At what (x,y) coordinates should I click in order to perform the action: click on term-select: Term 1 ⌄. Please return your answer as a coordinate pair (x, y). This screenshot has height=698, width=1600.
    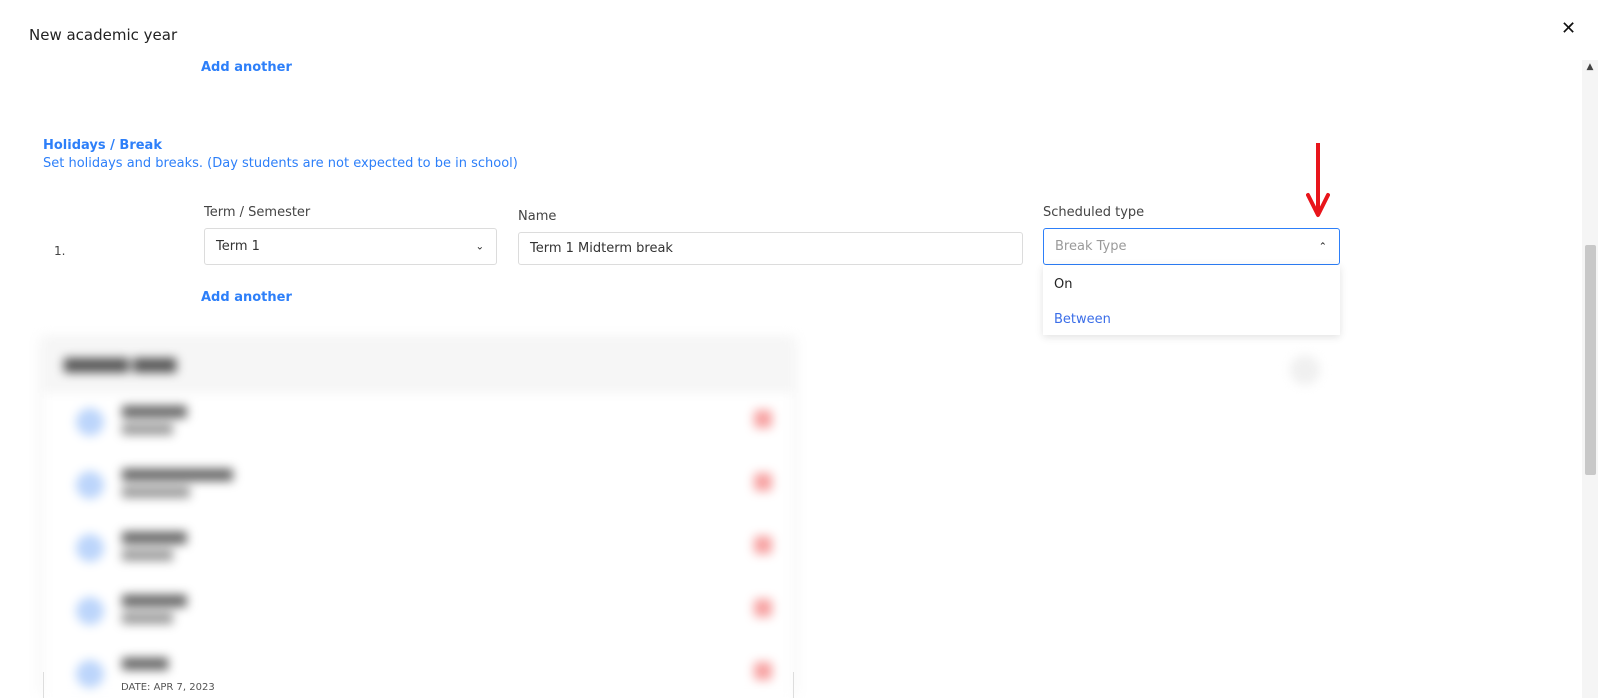
    Looking at the image, I should click on (350, 246).